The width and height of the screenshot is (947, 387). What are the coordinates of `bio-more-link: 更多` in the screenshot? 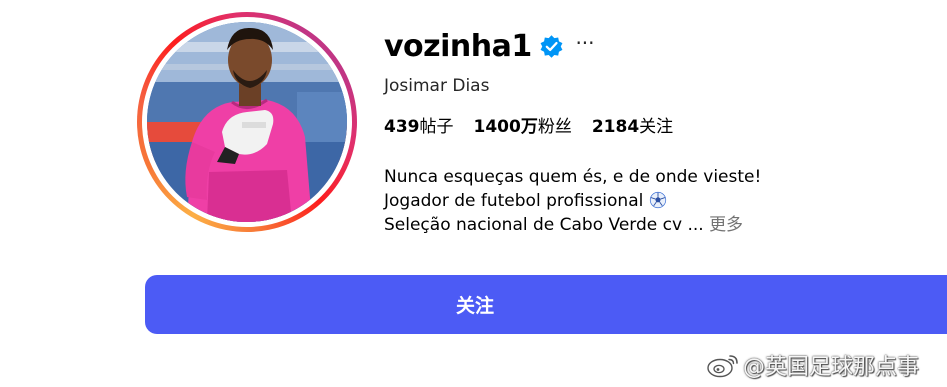 It's located at (726, 225).